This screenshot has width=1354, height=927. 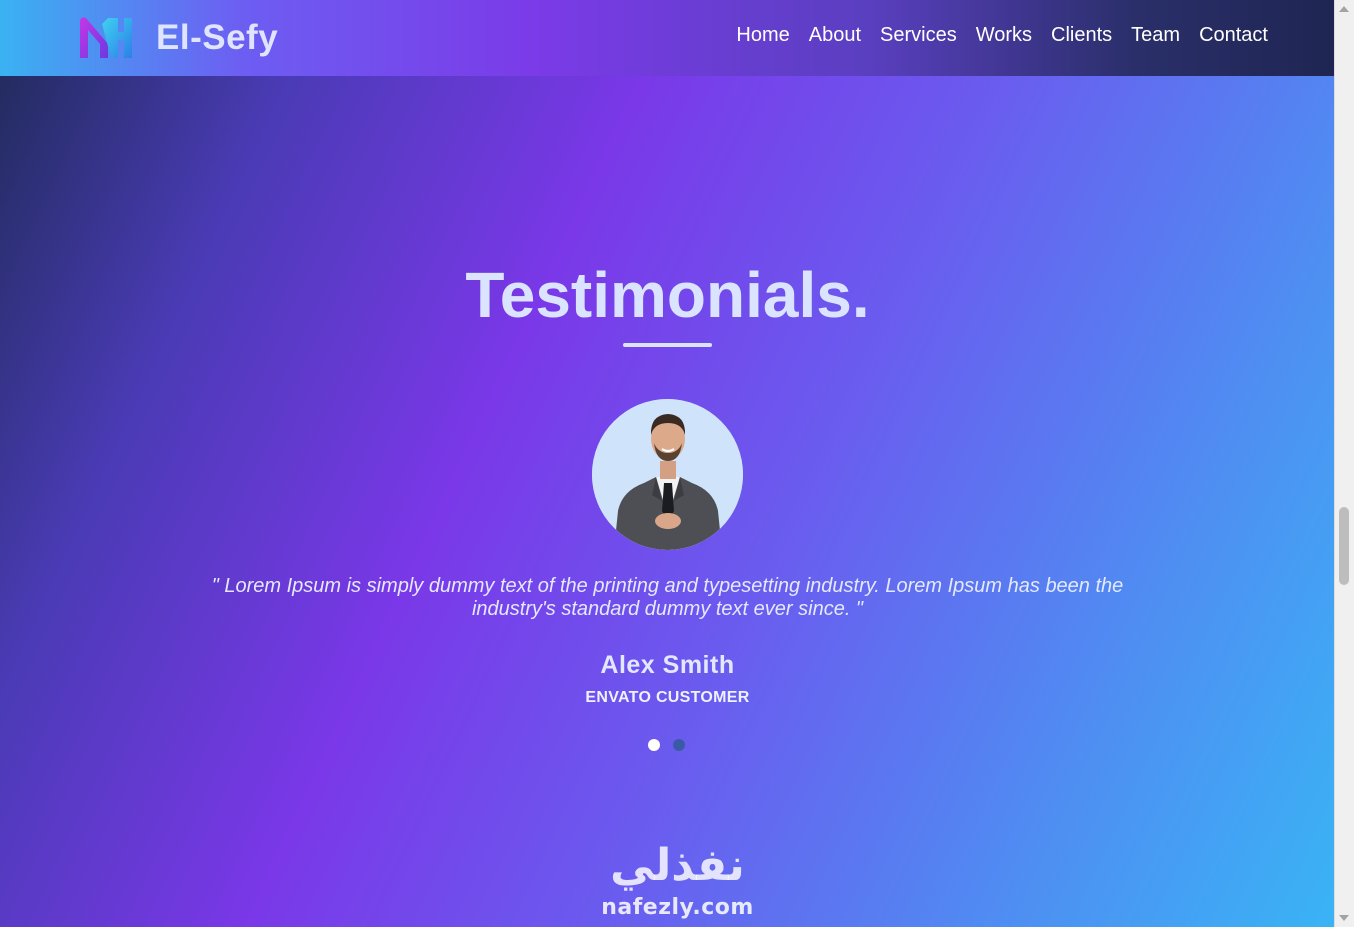 What do you see at coordinates (1155, 35) in the screenshot?
I see `nav-item-team: Team` at bounding box center [1155, 35].